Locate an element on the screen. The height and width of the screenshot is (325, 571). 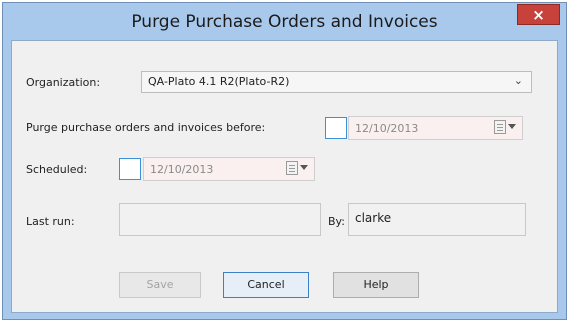
save-button: Save is located at coordinates (160, 285).